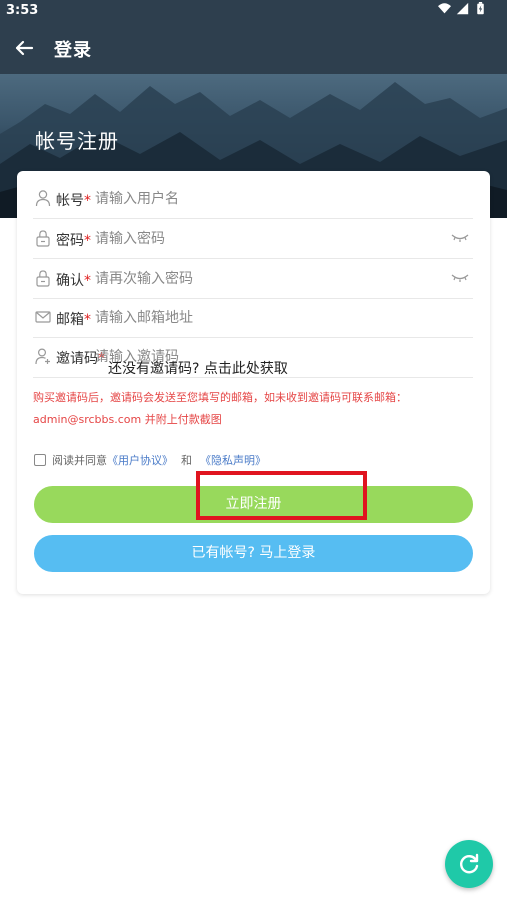 This screenshot has height=901, width=507. I want to click on status-bar: 3:53, so click(253, 11).